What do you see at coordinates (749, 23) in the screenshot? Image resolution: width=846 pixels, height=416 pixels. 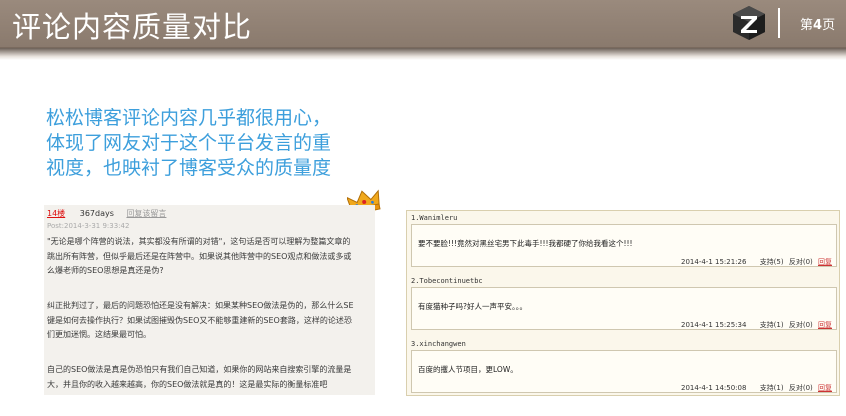 I see `z-cube-logo-icon` at bounding box center [749, 23].